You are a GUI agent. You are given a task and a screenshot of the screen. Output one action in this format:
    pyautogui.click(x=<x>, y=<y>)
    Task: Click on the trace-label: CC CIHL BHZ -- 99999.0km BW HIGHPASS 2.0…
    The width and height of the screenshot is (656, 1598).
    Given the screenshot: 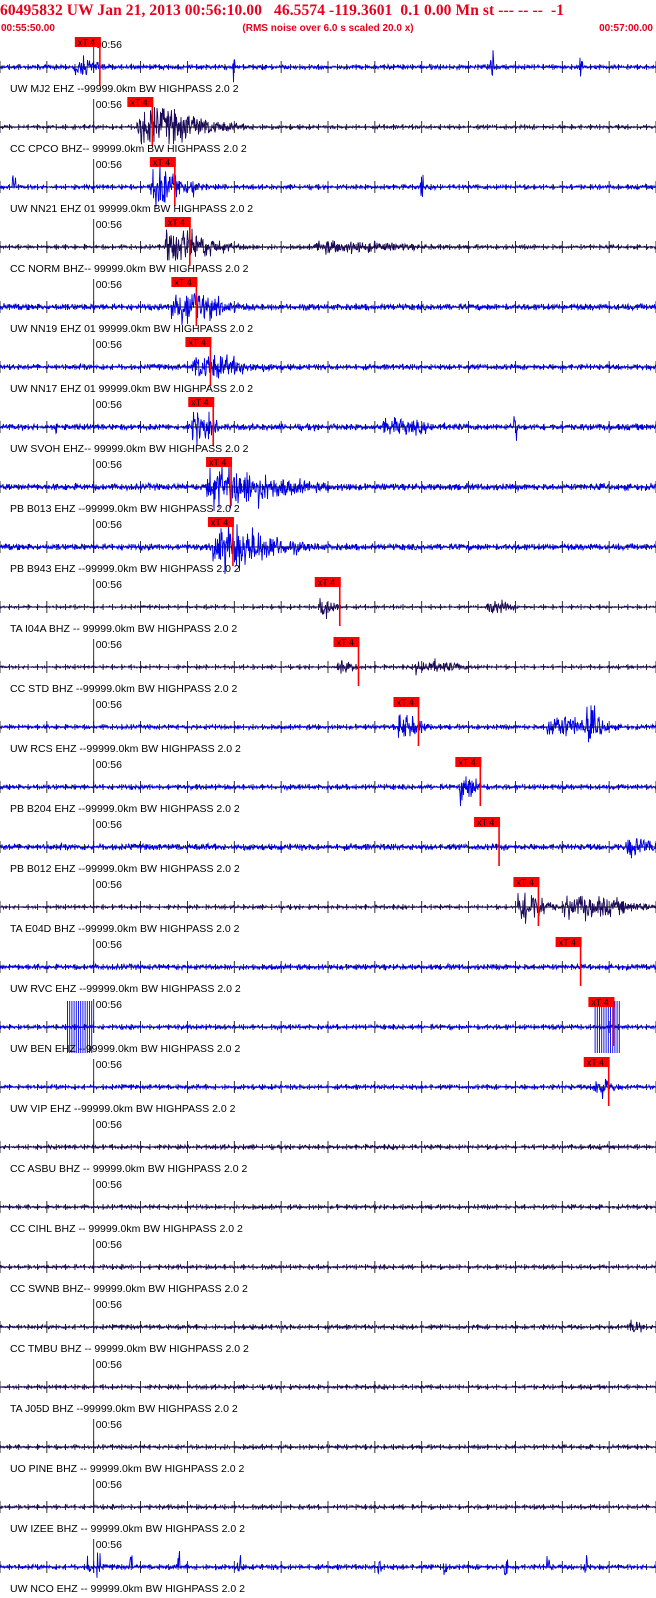 What is the action you would take?
    pyautogui.click(x=126, y=1229)
    